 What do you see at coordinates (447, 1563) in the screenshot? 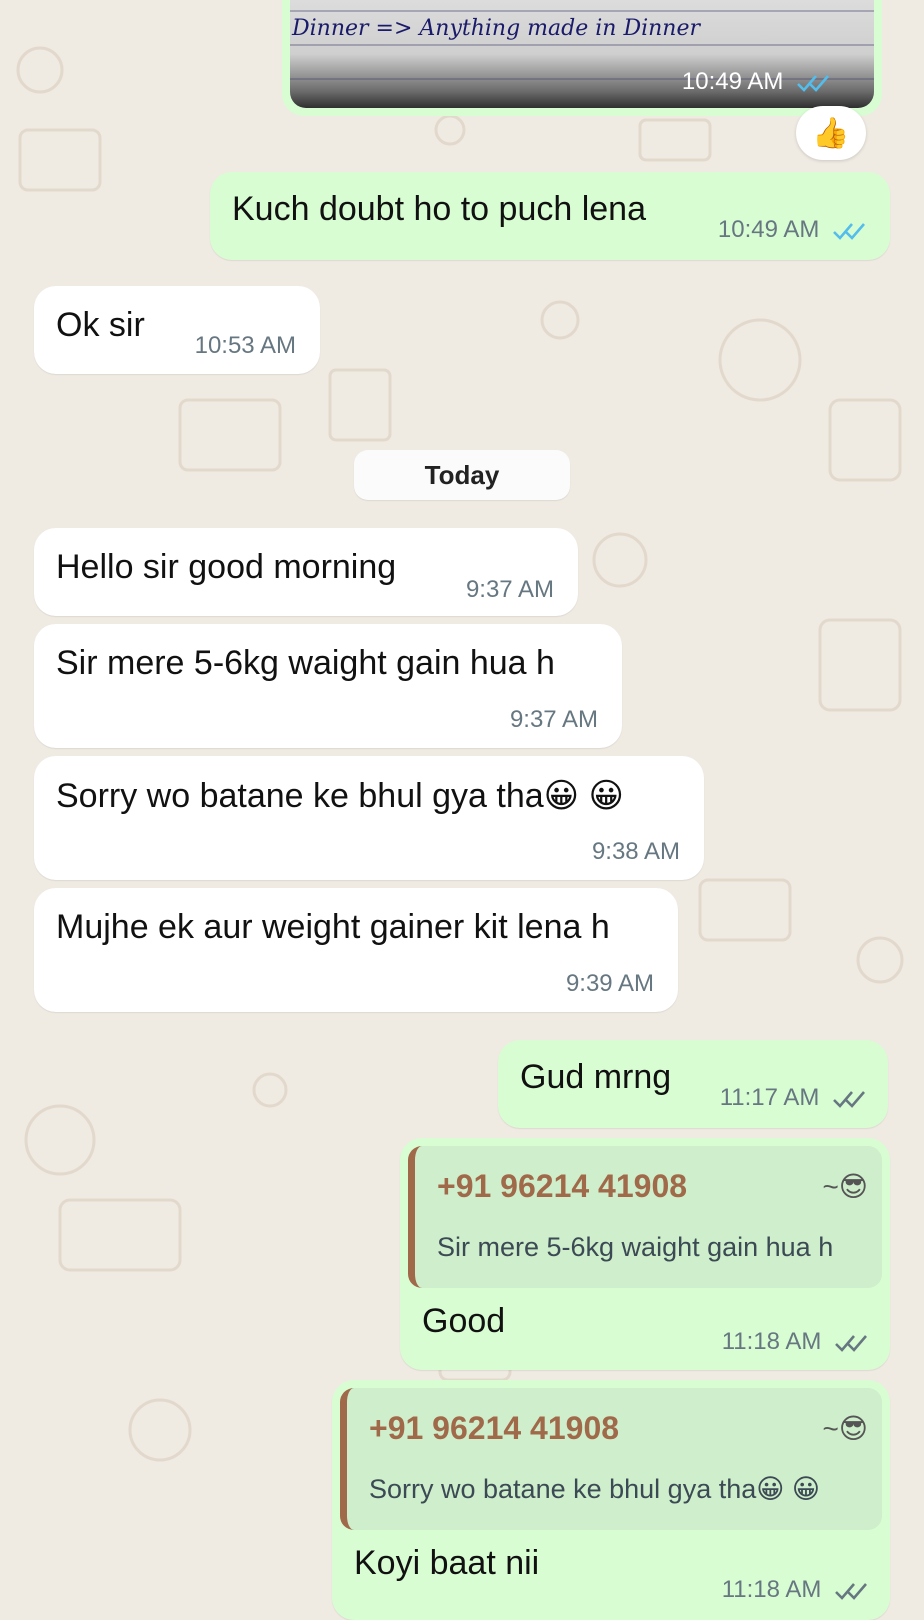
I see `message-text: Koyi baat nii` at bounding box center [447, 1563].